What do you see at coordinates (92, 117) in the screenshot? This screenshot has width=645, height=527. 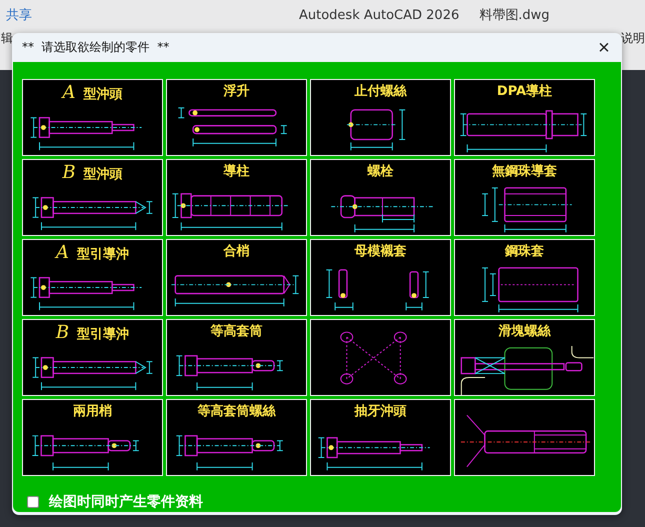 I see `part-button: A 型沖頭` at bounding box center [92, 117].